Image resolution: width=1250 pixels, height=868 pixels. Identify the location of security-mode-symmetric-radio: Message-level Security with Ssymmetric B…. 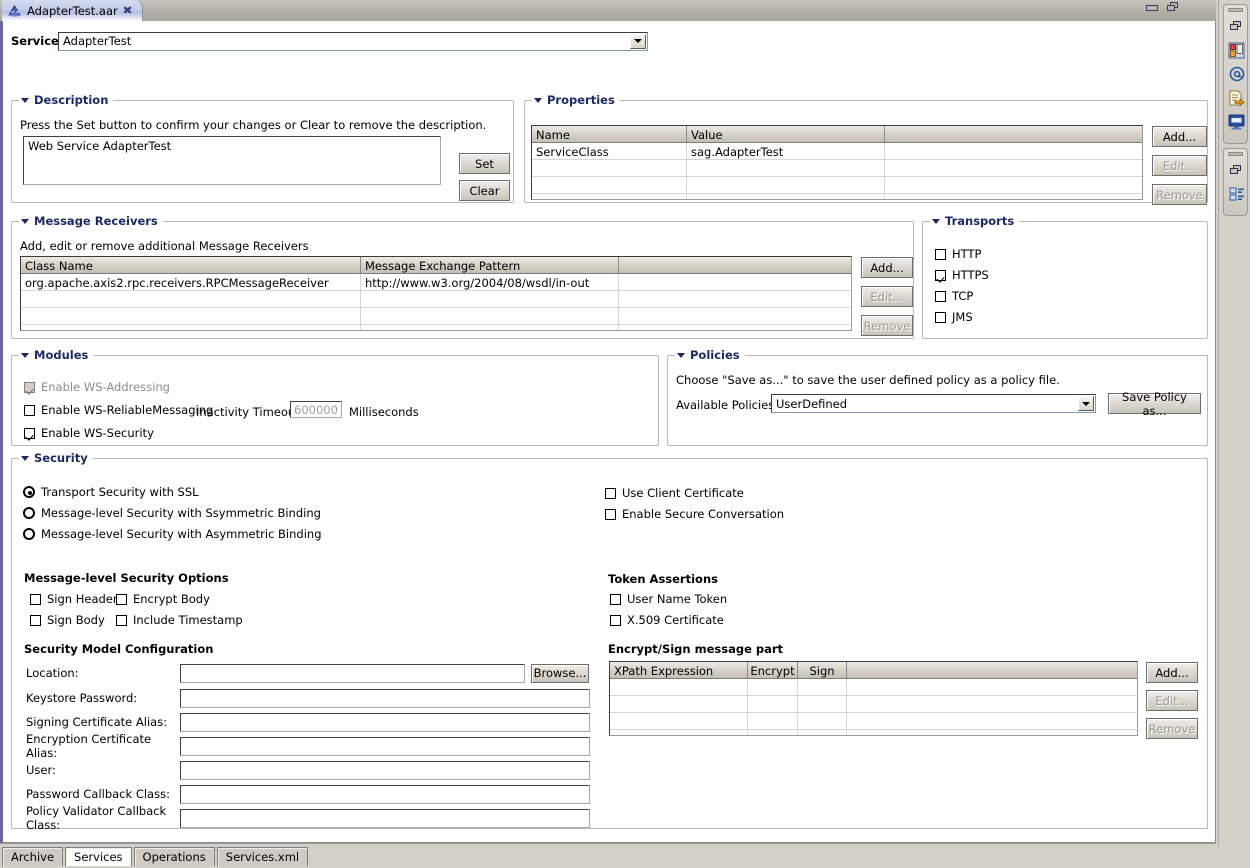
(172, 513).